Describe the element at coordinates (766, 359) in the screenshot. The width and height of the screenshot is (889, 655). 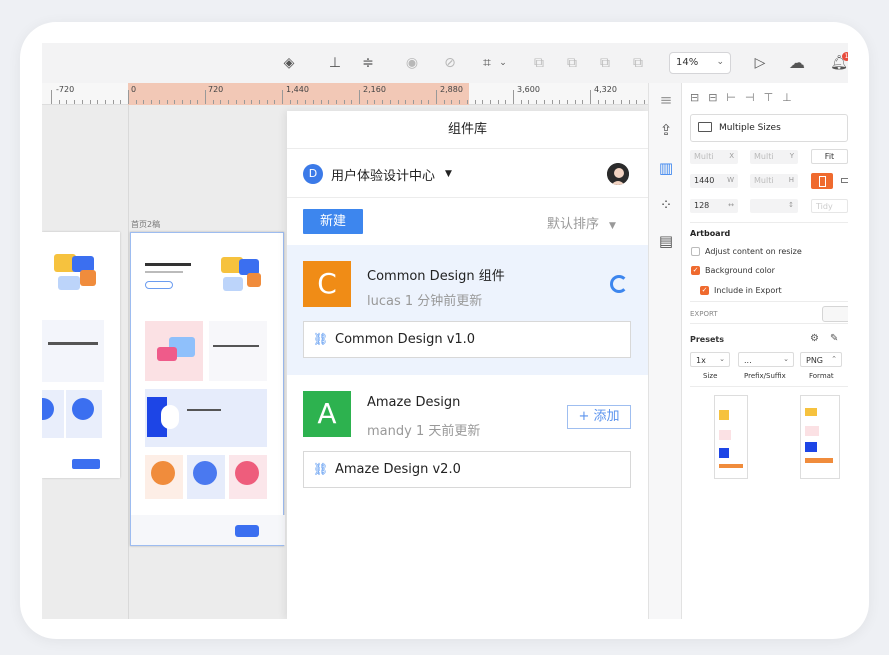
I see `prefix-suffix-select: ... ⌄` at that location.